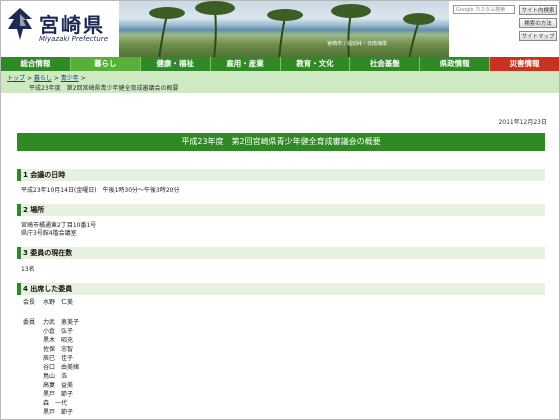 This screenshot has height=420, width=560. What do you see at coordinates (59, 225) in the screenshot?
I see `section-text-address: 宮崎市橘通東2丁目10番1号` at bounding box center [59, 225].